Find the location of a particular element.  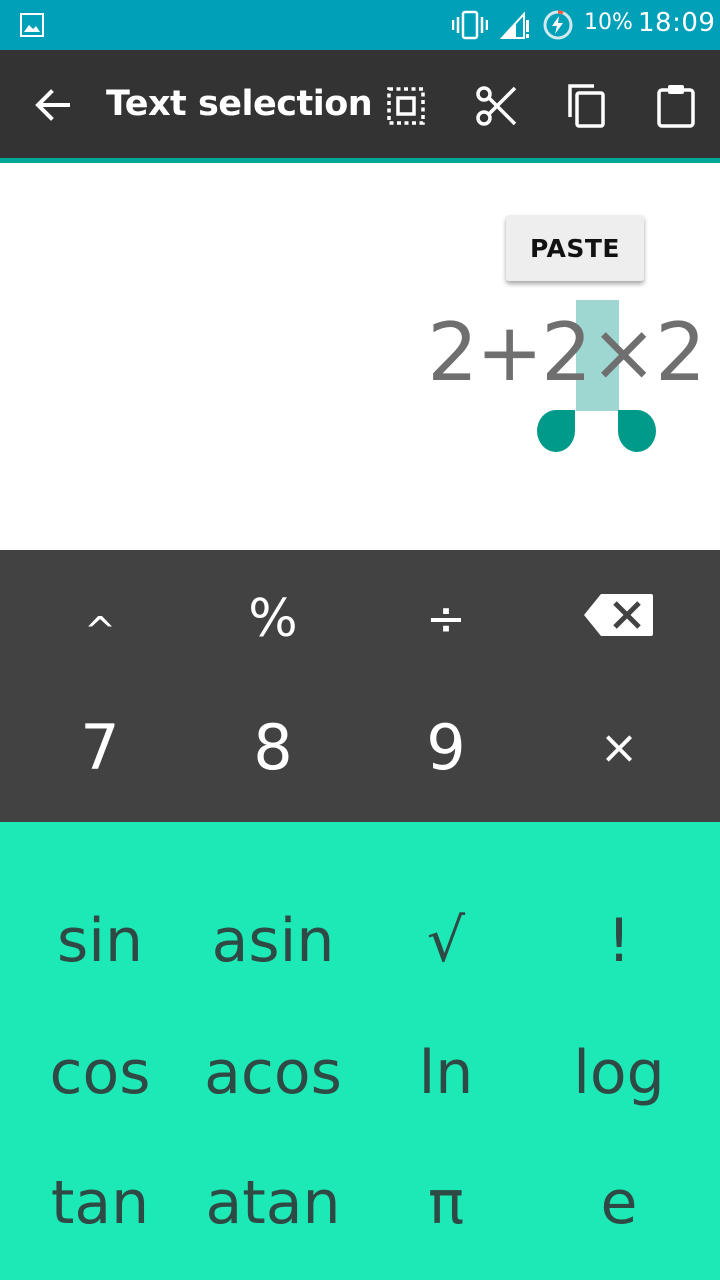

backspace-key is located at coordinates (619, 615).